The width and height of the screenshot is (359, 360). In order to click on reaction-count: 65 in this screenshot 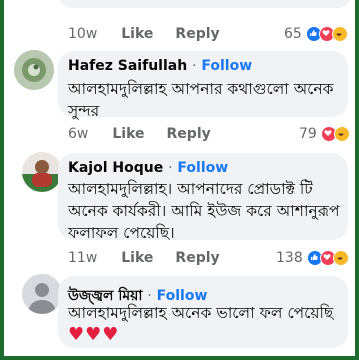, I will do `click(293, 34)`.